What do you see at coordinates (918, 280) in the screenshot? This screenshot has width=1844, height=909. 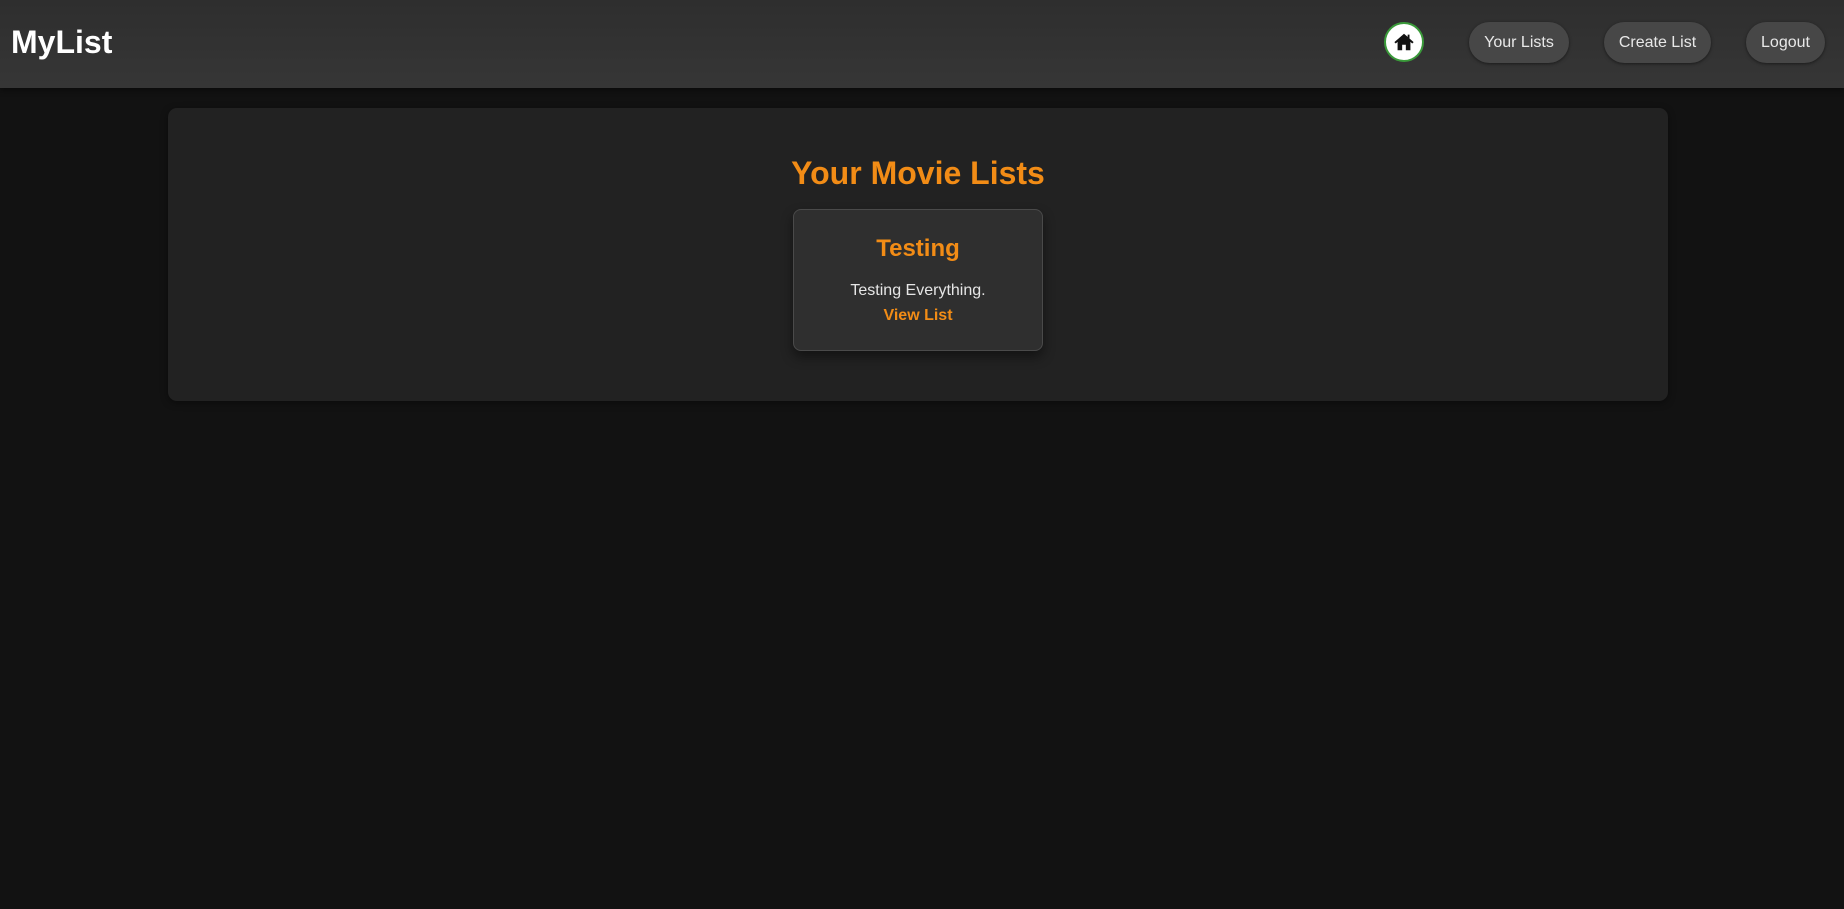 I see `list-card: Testing Testing Everything. View List` at bounding box center [918, 280].